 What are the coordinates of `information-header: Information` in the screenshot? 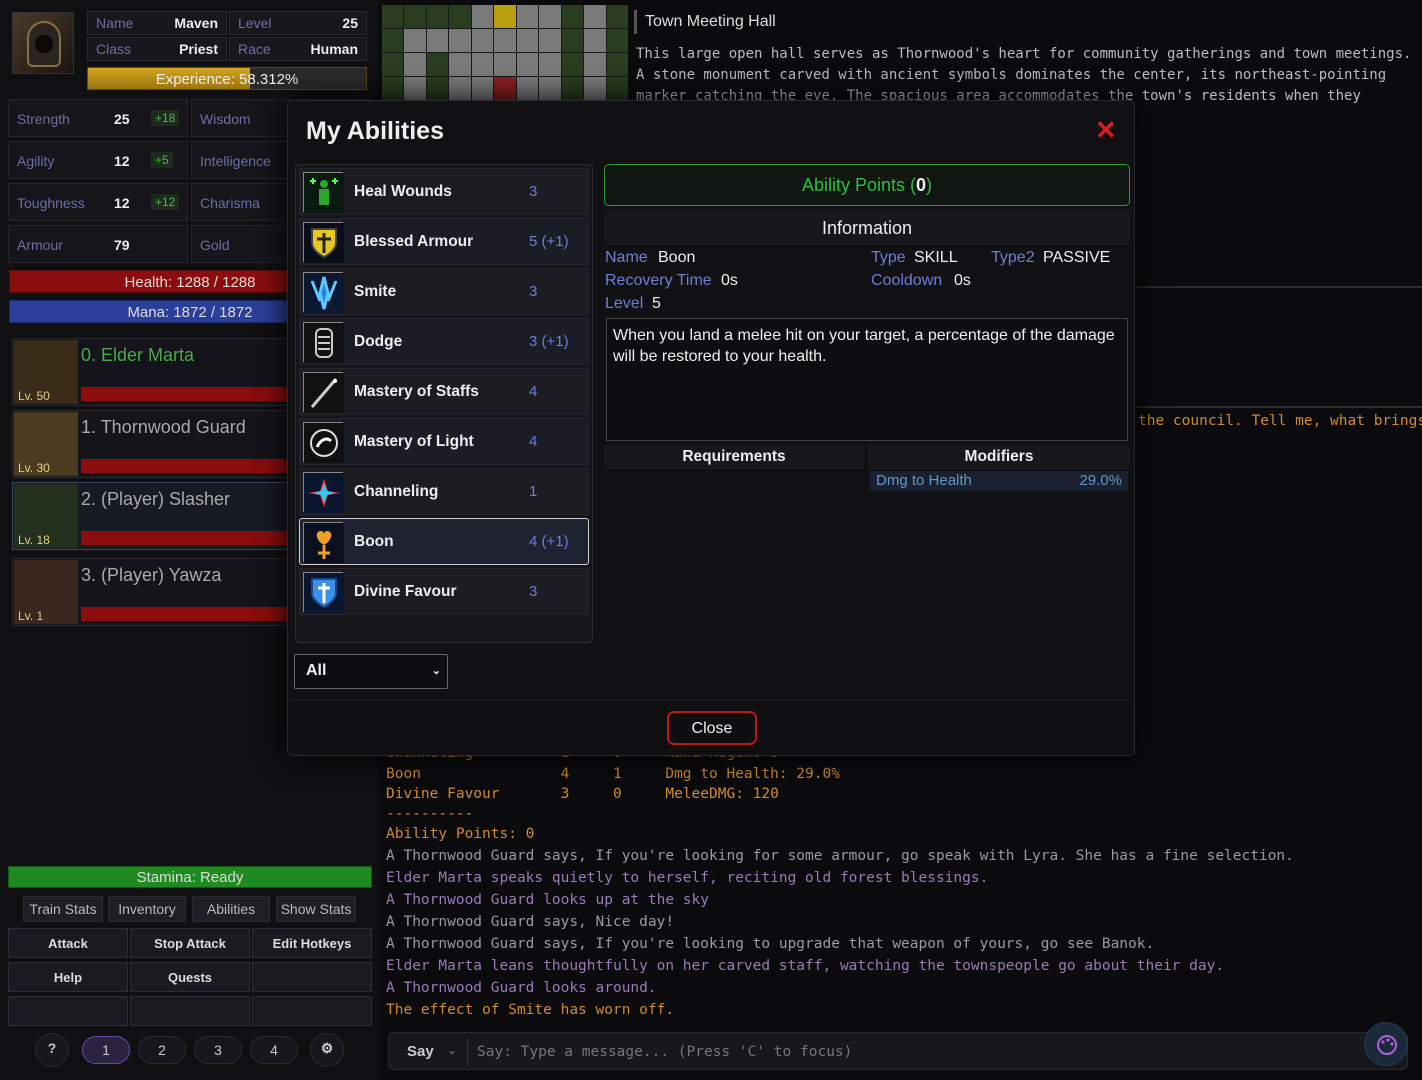 It's located at (867, 227).